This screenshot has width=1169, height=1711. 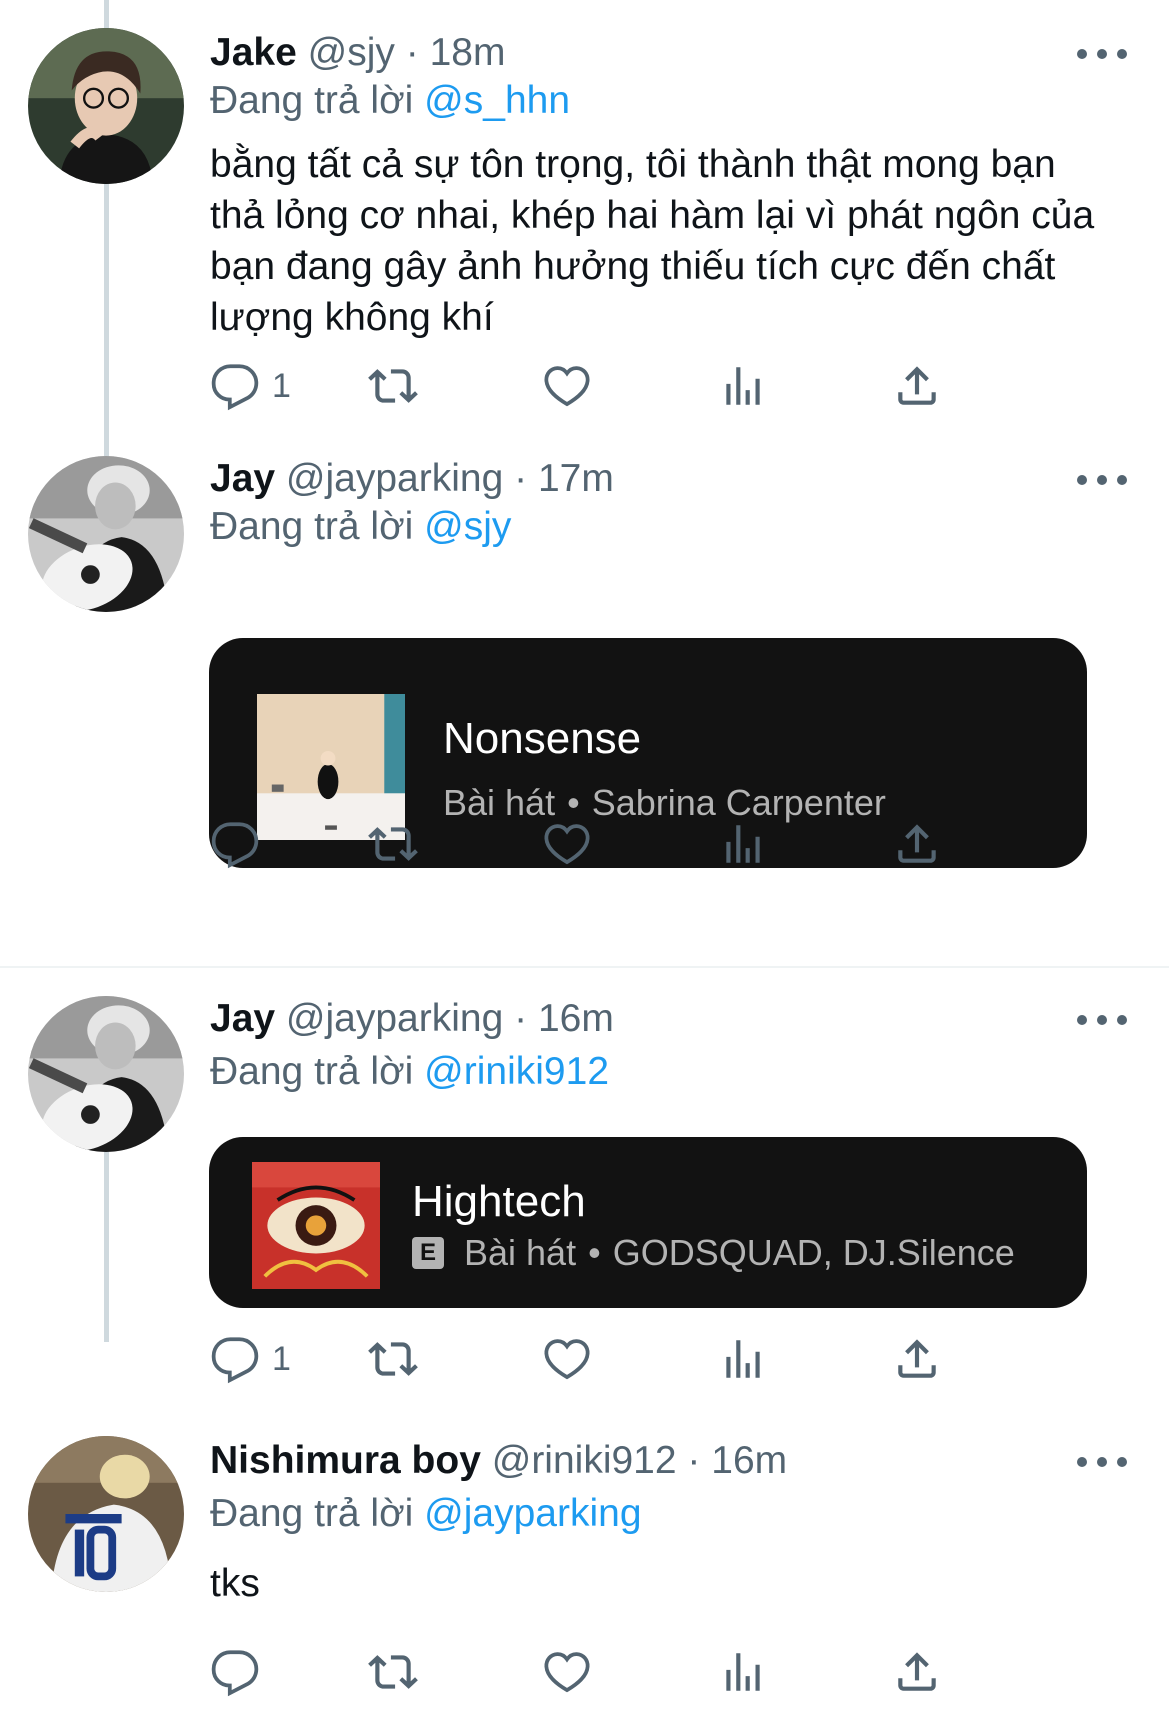 I want to click on retweet-button, so click(x=393, y=1672).